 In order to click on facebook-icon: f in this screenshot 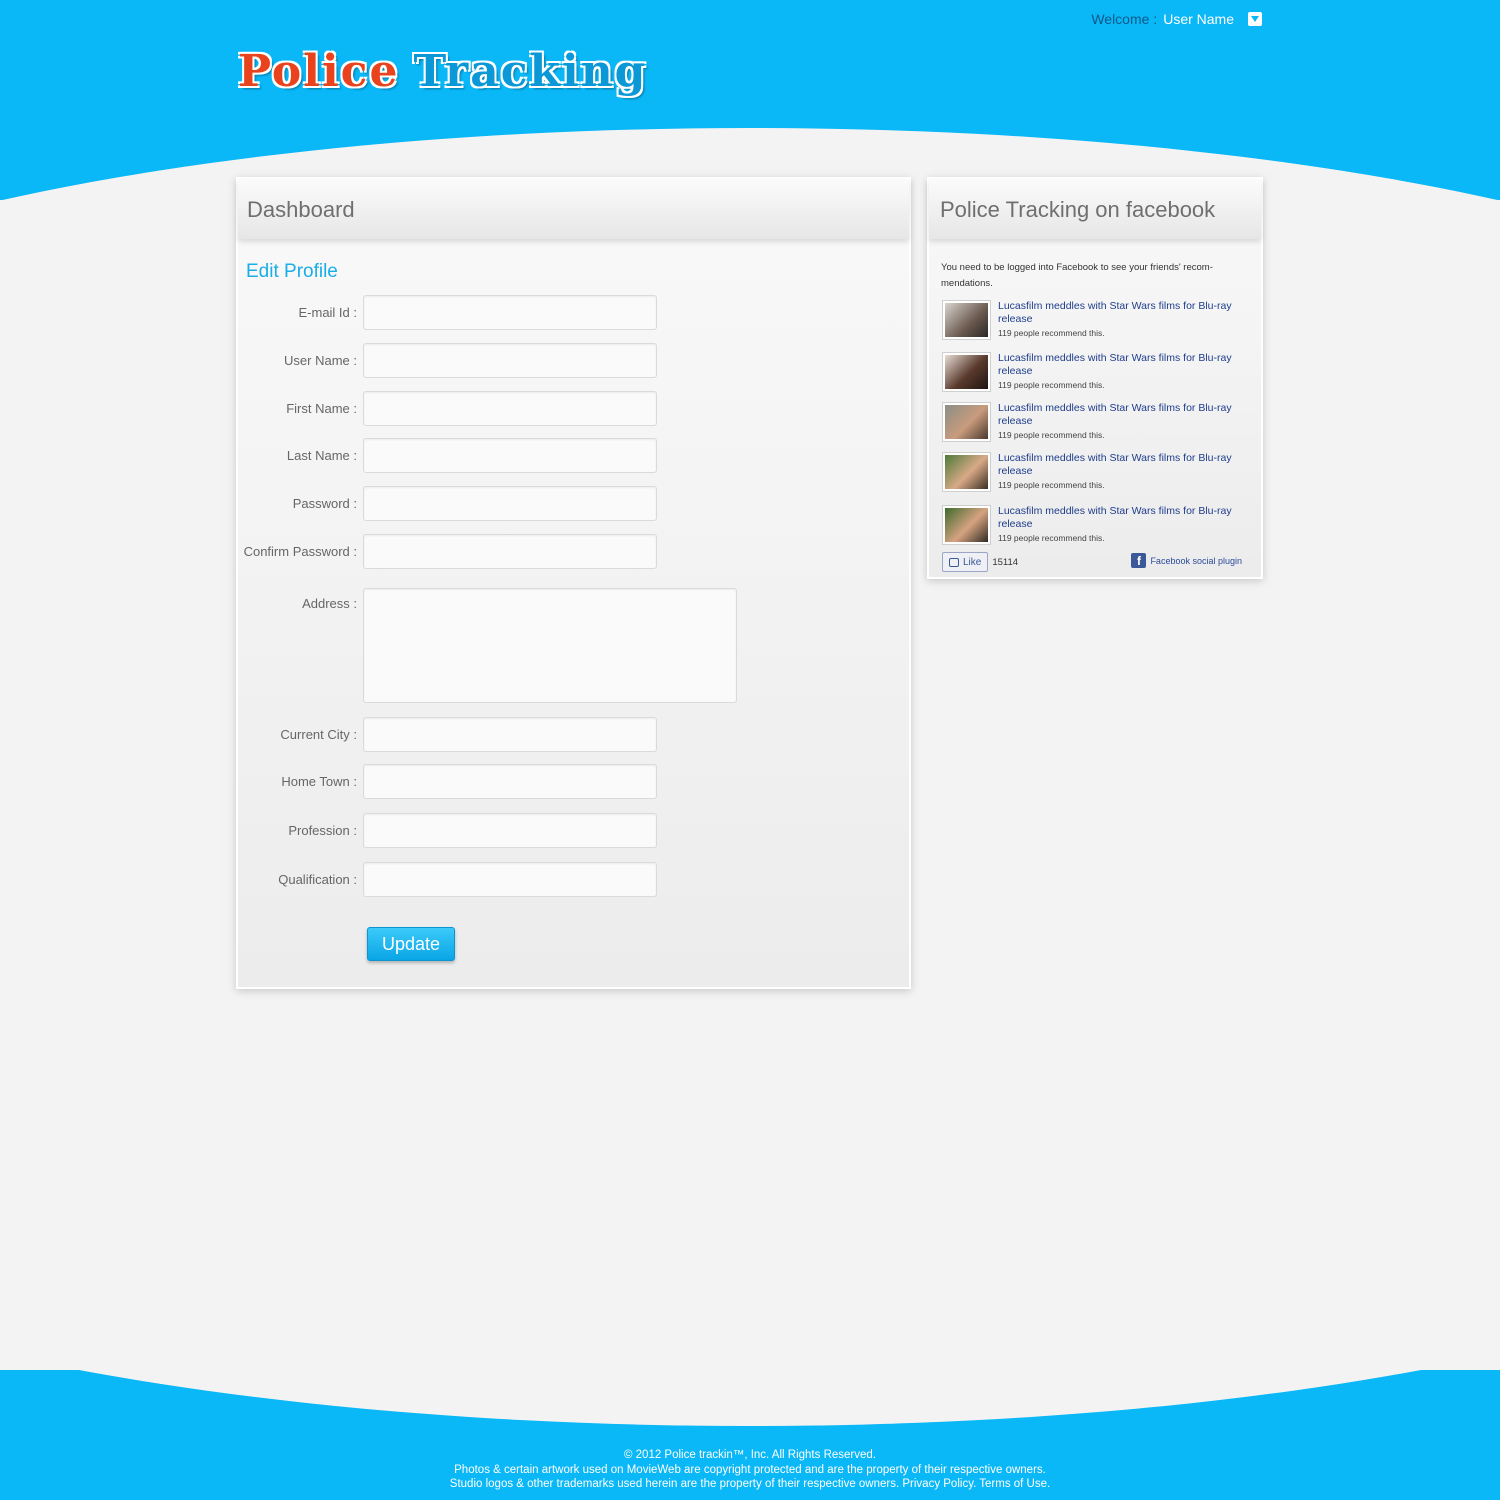, I will do `click(1139, 560)`.